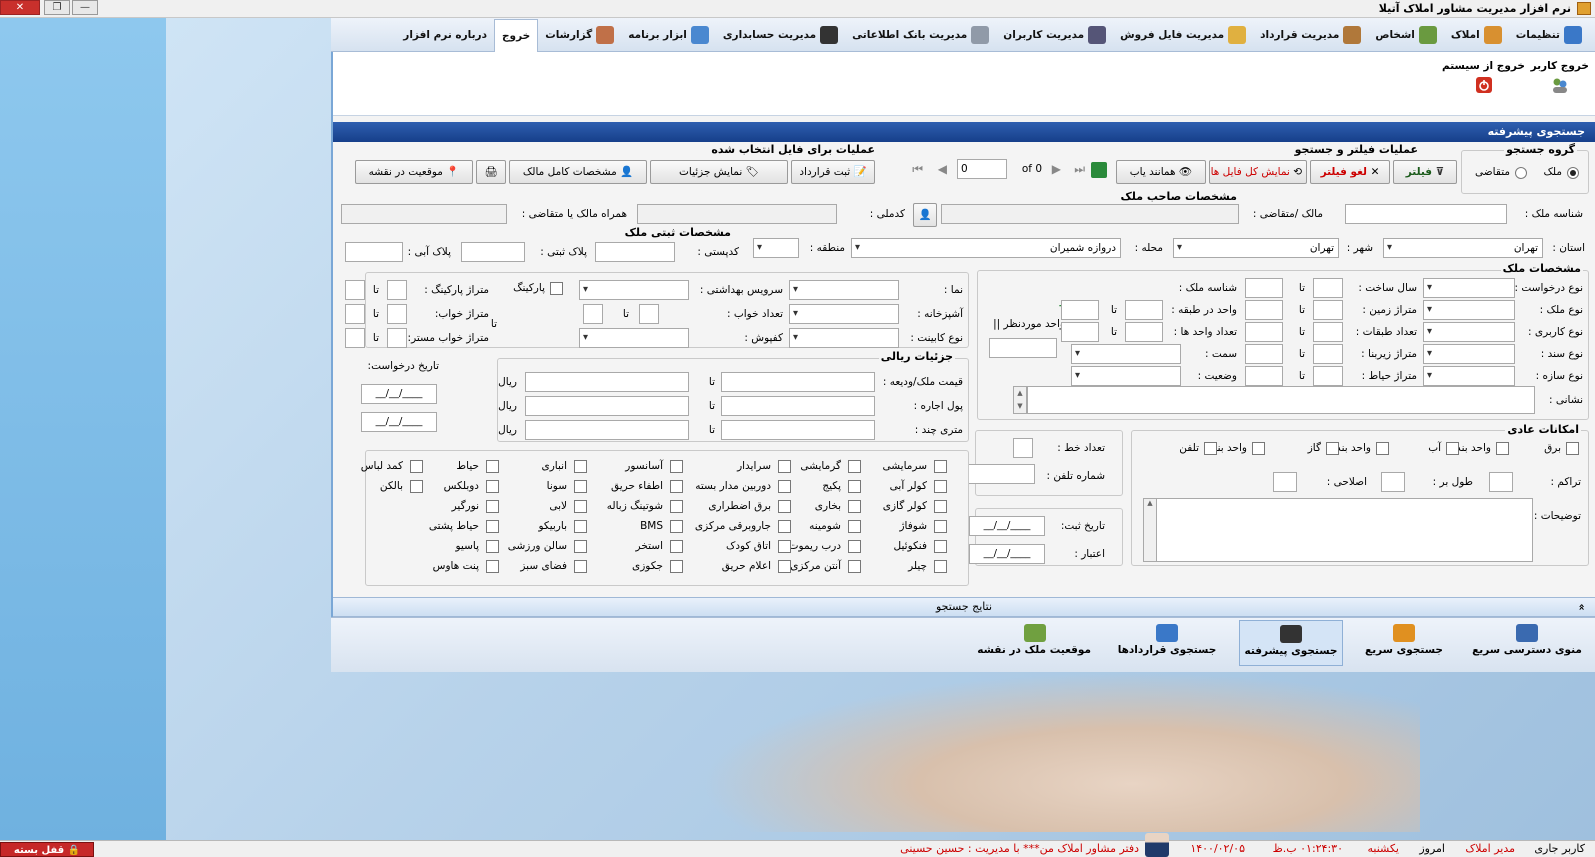  Describe the element at coordinates (1328, 354) in the screenshot. I see `built_area-from` at that location.